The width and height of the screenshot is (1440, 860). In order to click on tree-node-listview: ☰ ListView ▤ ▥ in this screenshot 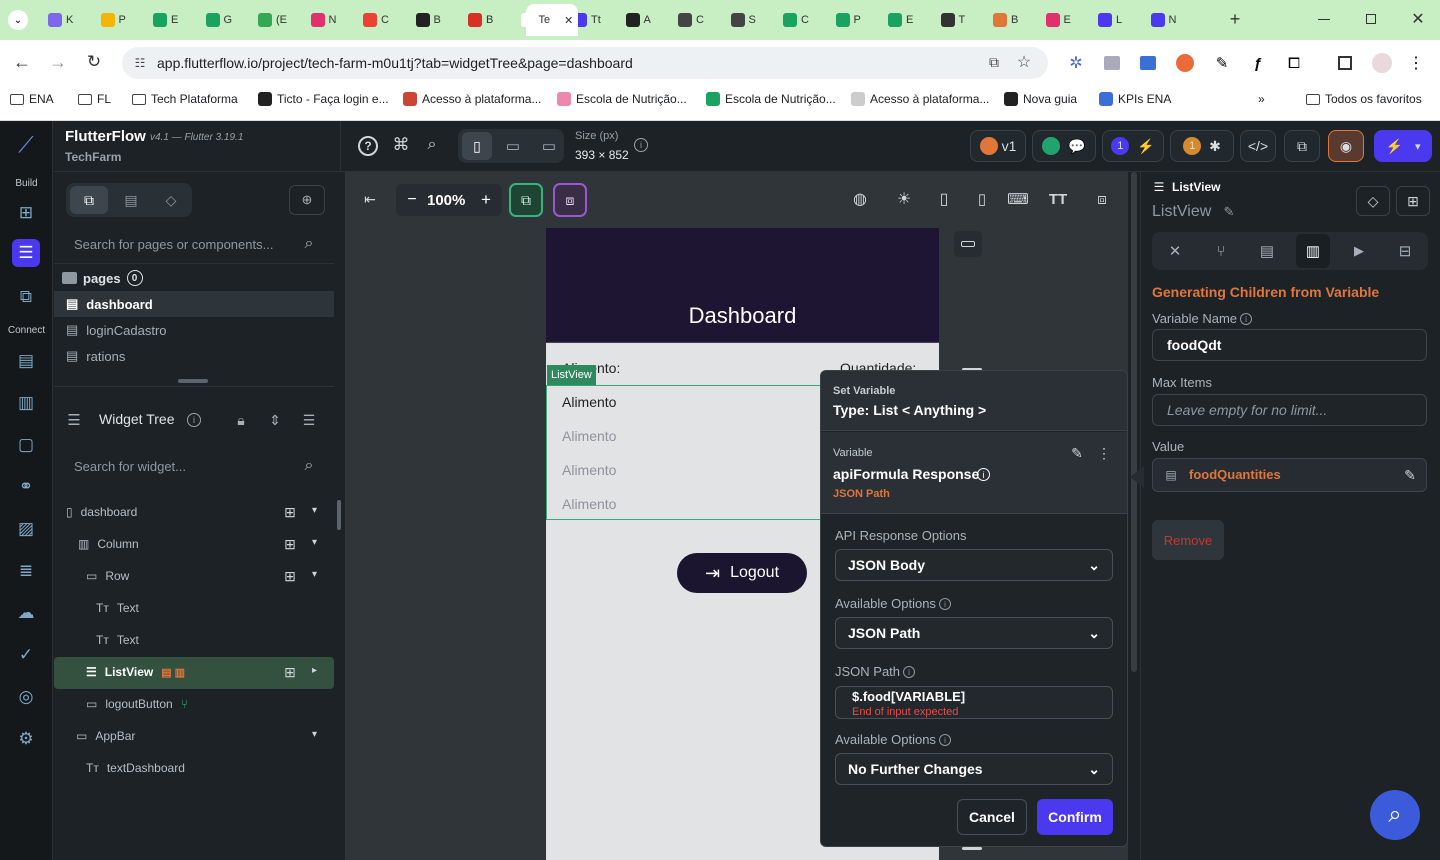, I will do `click(135, 672)`.